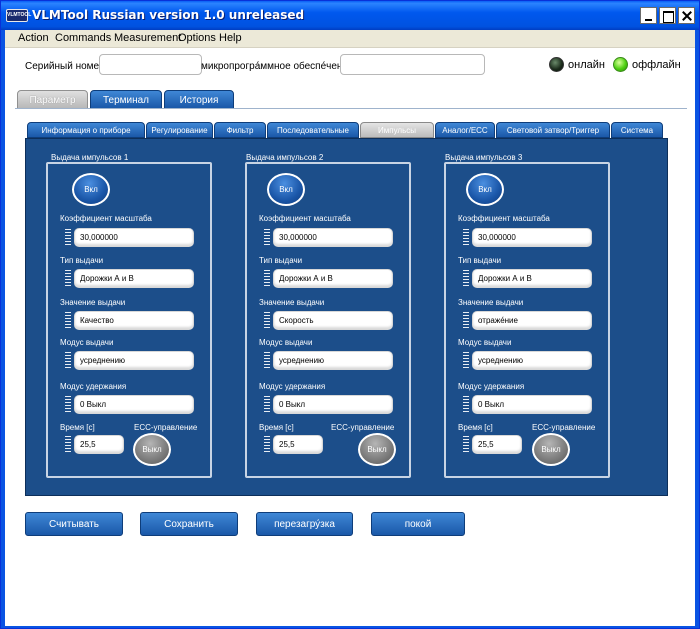 The image size is (700, 629). What do you see at coordinates (147, 38) in the screenshot?
I see `menu-measurement: Measurement` at bounding box center [147, 38].